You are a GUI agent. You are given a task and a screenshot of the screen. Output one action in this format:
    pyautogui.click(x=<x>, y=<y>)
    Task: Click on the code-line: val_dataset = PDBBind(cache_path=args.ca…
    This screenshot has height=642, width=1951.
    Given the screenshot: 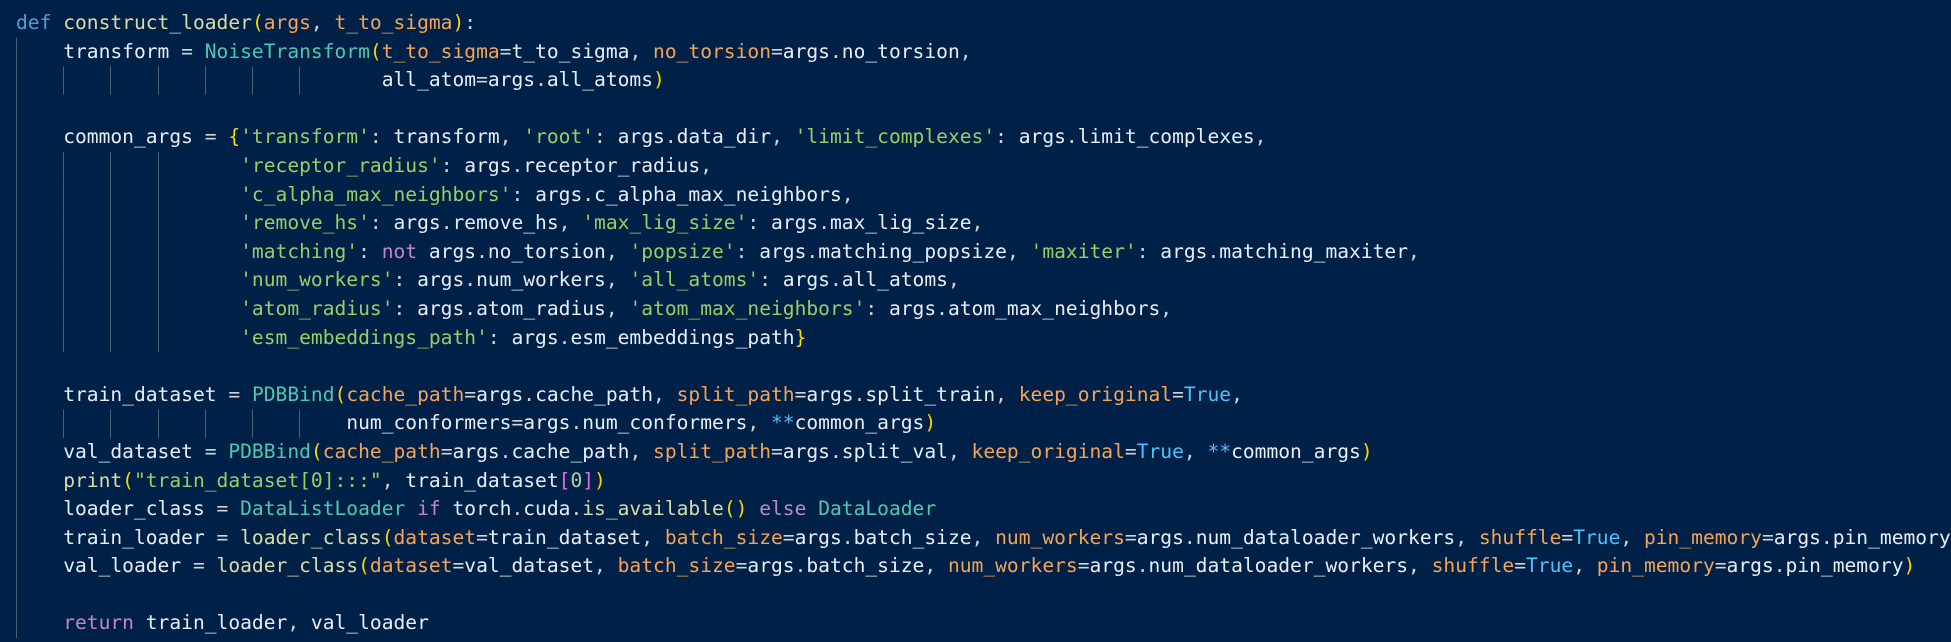 What is the action you would take?
    pyautogui.click(x=983, y=452)
    